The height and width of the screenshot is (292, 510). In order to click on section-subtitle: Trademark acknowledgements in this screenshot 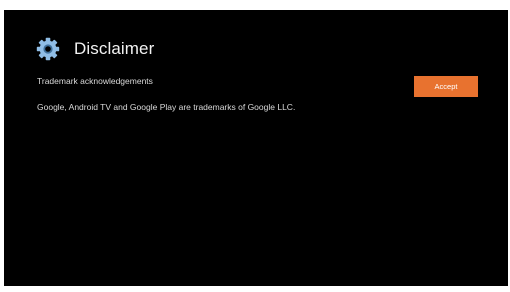, I will do `click(95, 81)`.